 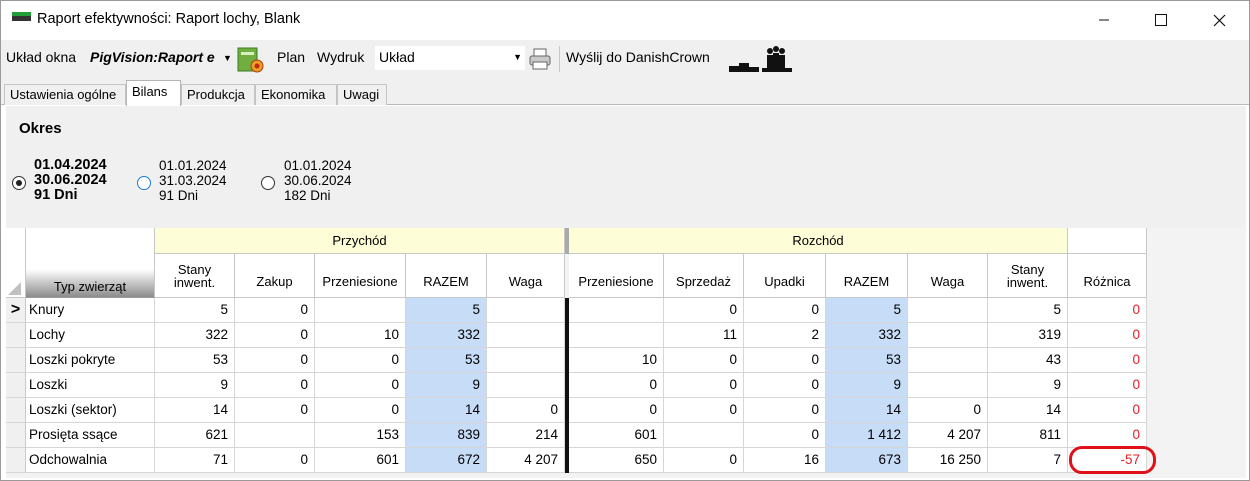 What do you see at coordinates (450, 58) in the screenshot?
I see `layout-combo: Układ ▼` at bounding box center [450, 58].